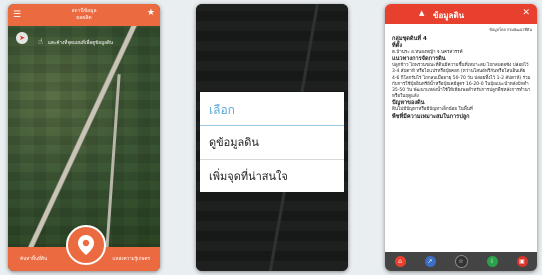 Image resolution: width=542 pixels, height=275 pixels. What do you see at coordinates (422, 13) in the screenshot?
I see `soil-logo-icon: ▲` at bounding box center [422, 13].